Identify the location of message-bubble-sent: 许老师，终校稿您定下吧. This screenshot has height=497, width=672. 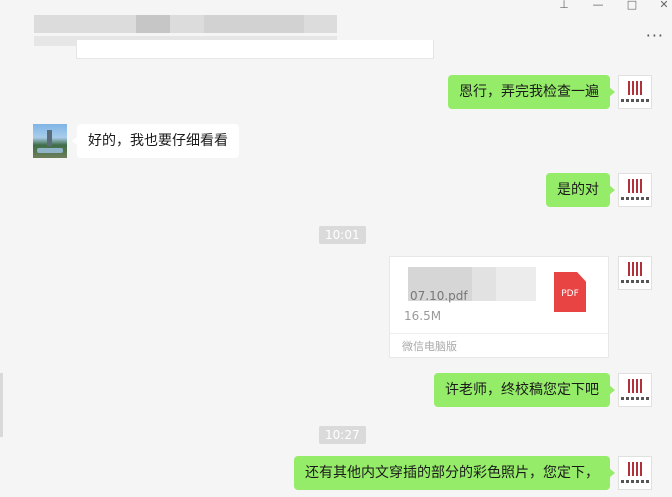
(524, 390).